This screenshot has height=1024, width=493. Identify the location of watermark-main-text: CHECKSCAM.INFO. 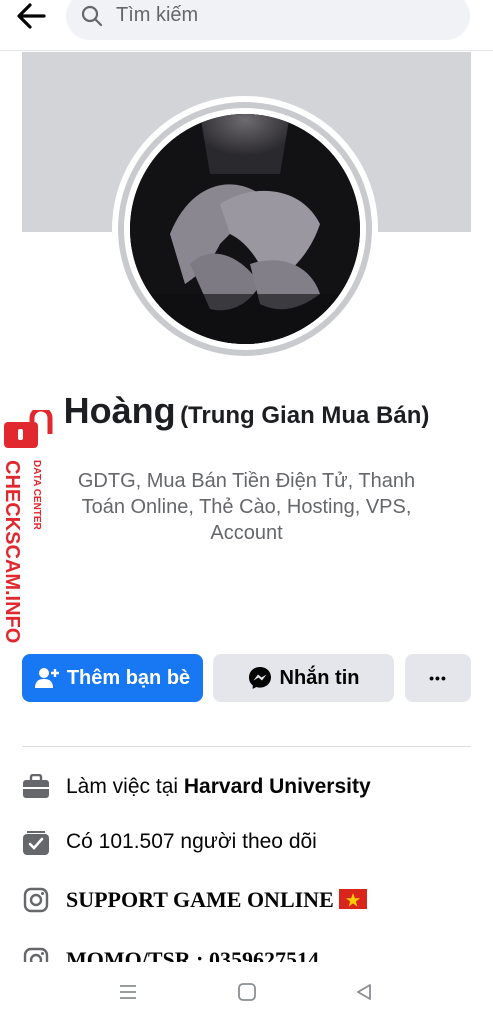
(12, 551).